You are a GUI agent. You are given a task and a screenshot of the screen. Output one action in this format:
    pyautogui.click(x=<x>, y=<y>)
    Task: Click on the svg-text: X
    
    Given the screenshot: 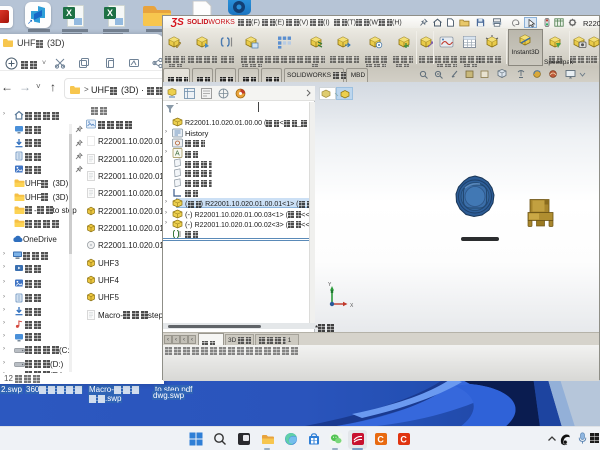 What is the action you would take?
    pyautogui.click(x=352, y=306)
    